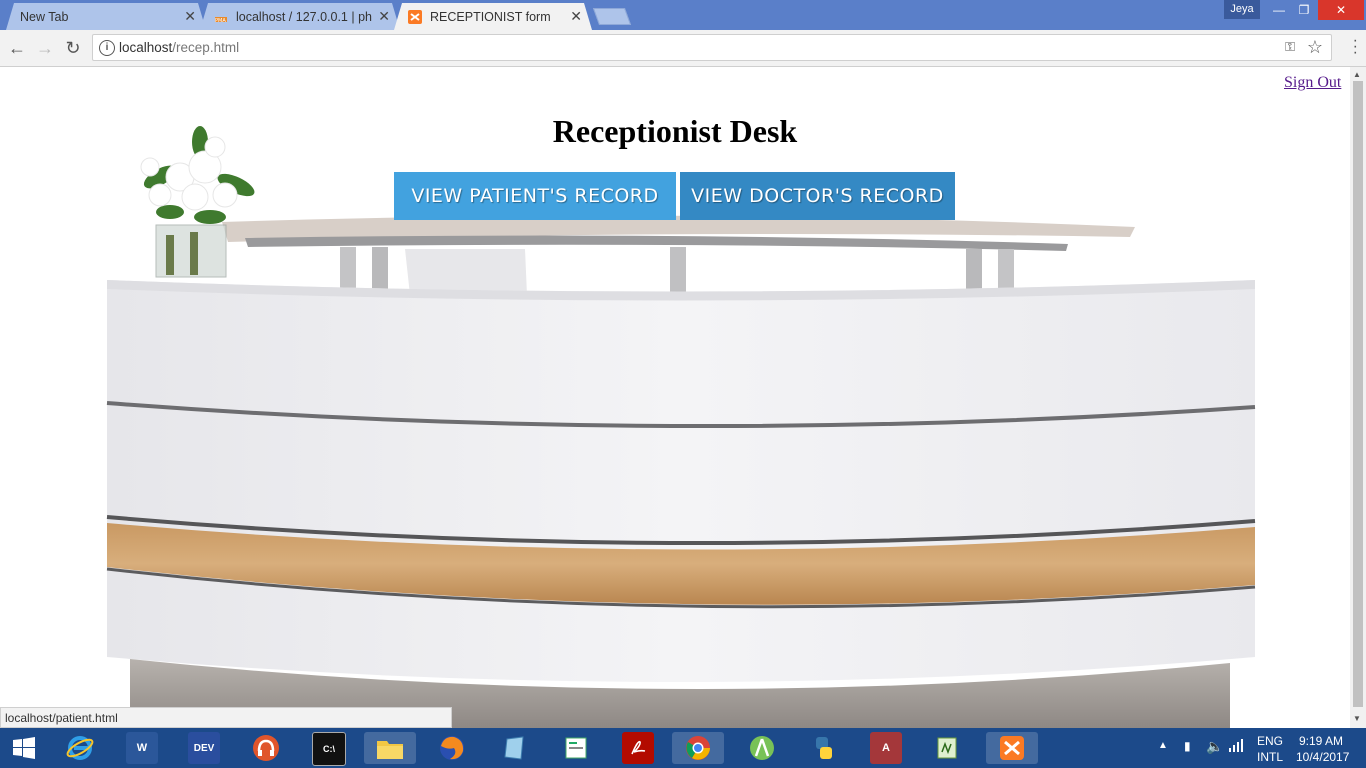 This screenshot has height=768, width=1366. What do you see at coordinates (44, 16) in the screenshot?
I see `tab-title: New Tab` at bounding box center [44, 16].